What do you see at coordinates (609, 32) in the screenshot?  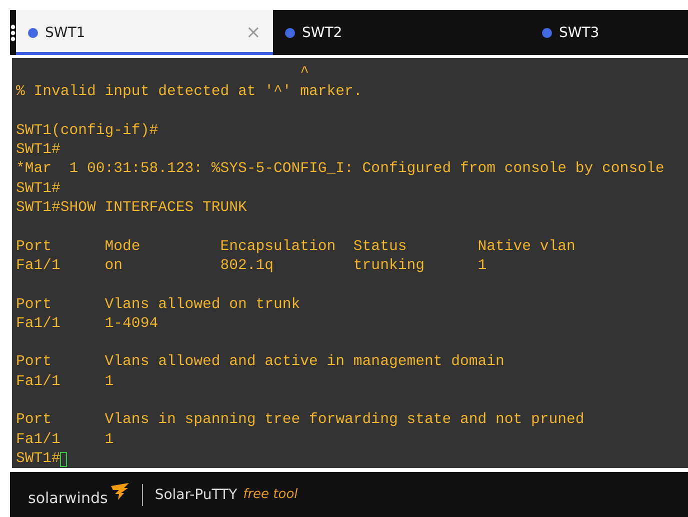 I see `session-tab: SWT3` at bounding box center [609, 32].